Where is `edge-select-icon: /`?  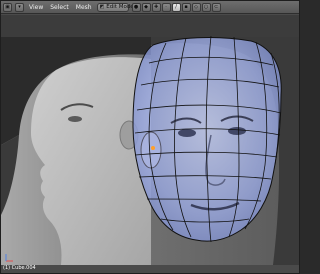 edge-select-icon: / is located at coordinates (176, 7).